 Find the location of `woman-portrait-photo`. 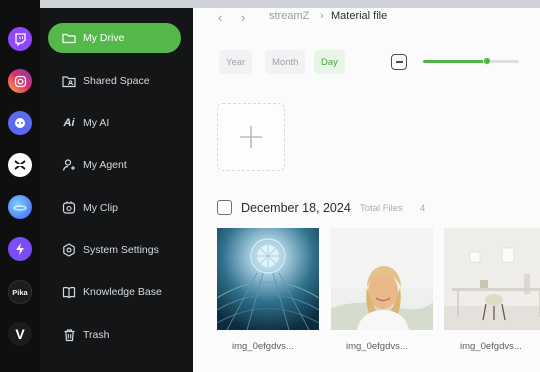

woman-portrait-photo is located at coordinates (382, 279).